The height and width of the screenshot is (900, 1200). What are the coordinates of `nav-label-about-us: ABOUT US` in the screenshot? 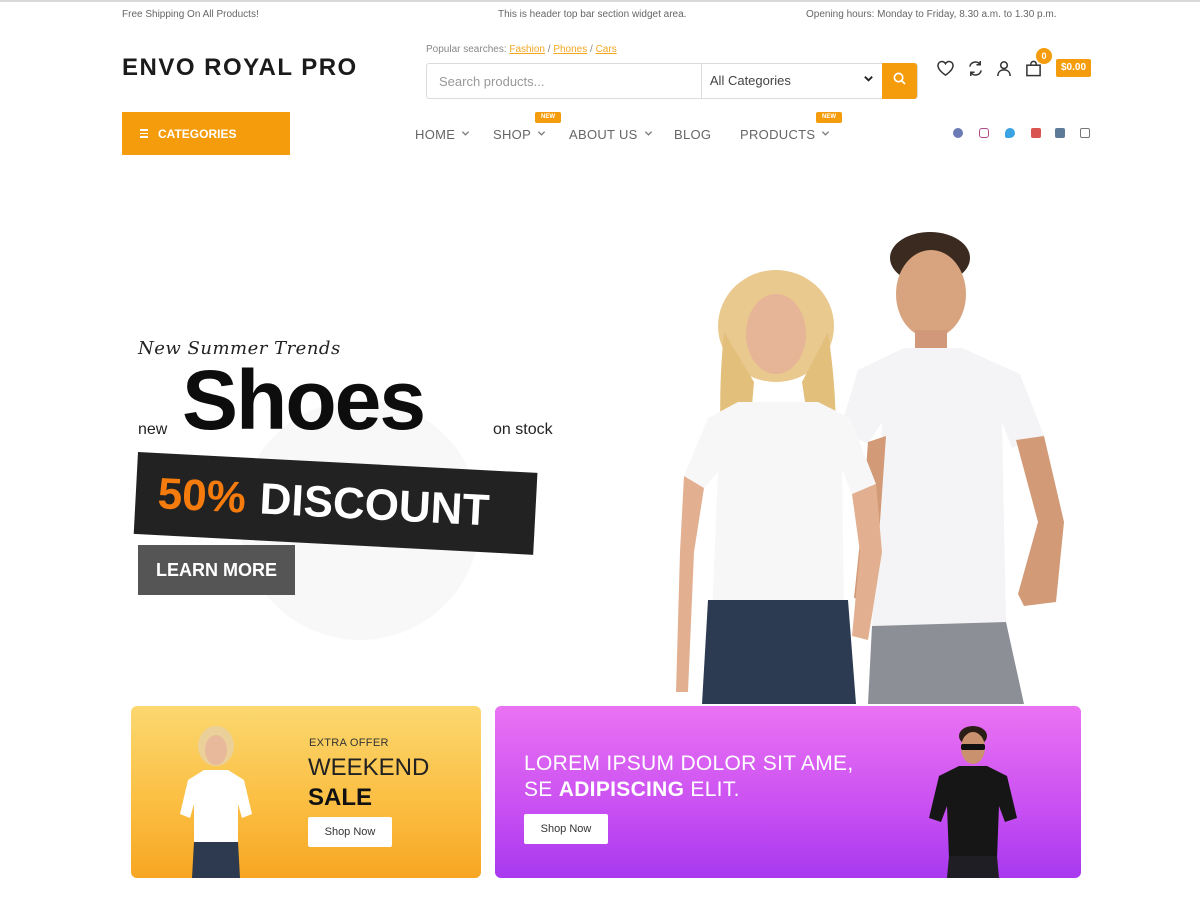 It's located at (603, 134).